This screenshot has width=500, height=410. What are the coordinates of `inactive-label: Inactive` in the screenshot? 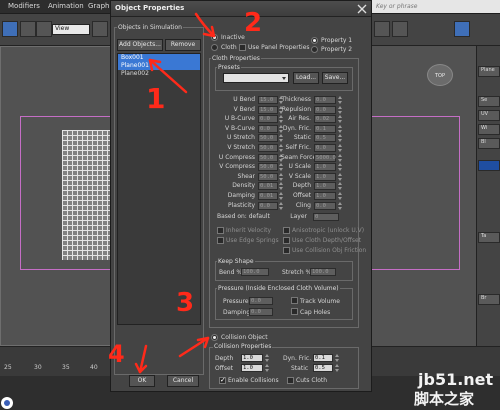 It's located at (233, 37).